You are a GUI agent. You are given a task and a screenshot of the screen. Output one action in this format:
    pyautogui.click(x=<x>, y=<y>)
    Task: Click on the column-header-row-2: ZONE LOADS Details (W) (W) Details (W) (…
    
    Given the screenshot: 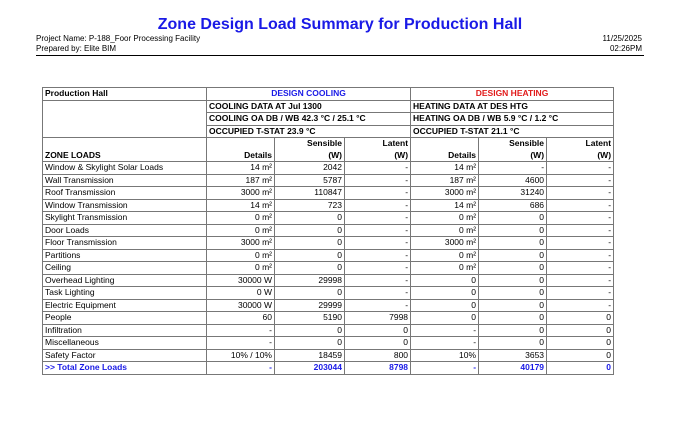 What is the action you would take?
    pyautogui.click(x=328, y=155)
    